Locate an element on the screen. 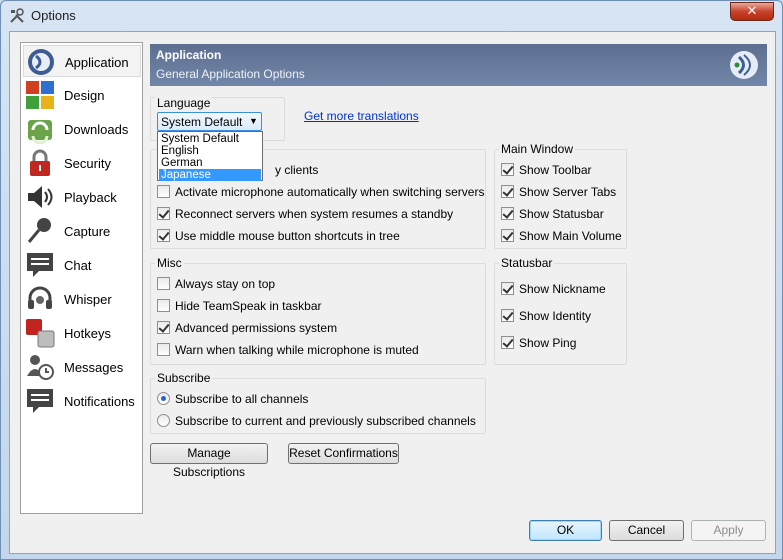 The height and width of the screenshot is (560, 783). checkbox-label: Show Identity is located at coordinates (555, 316).